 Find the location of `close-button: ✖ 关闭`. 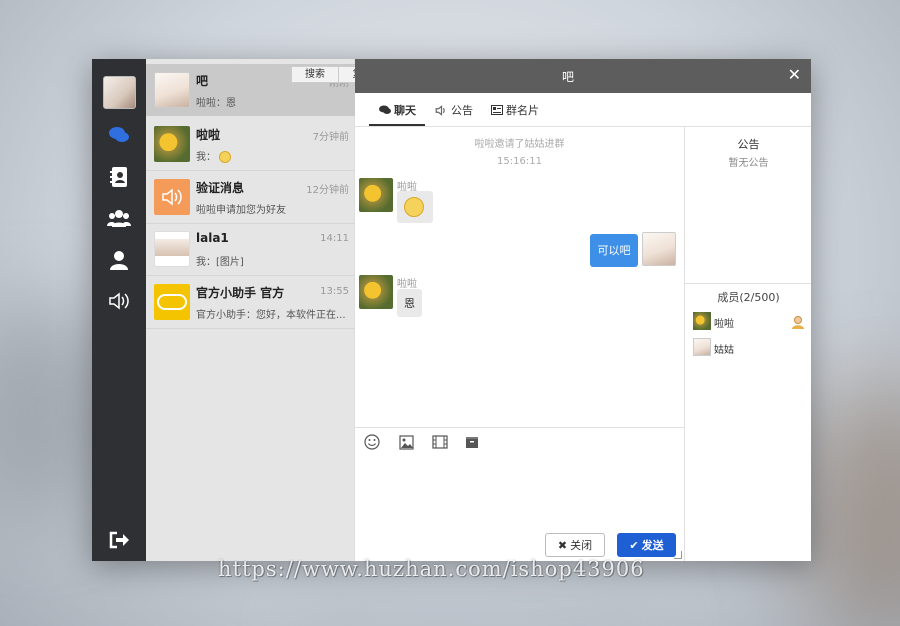

close-button: ✖ 关闭 is located at coordinates (575, 545).